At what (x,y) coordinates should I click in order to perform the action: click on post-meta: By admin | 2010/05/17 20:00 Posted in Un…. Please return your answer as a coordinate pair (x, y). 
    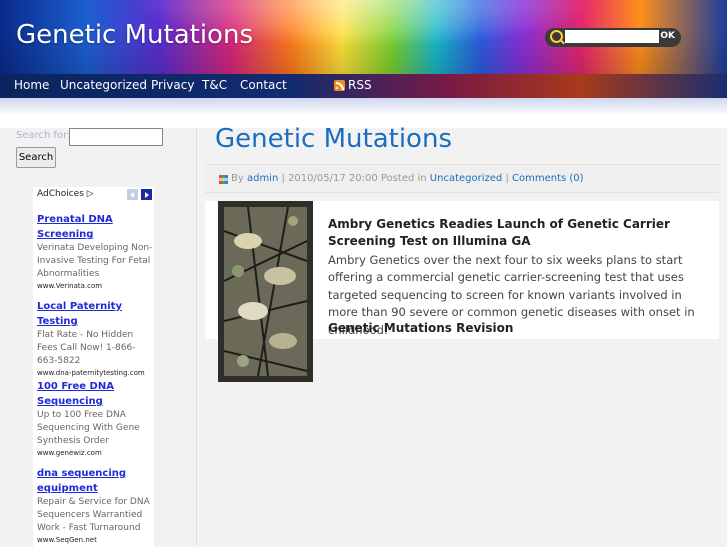
    Looking at the image, I should click on (462, 178).